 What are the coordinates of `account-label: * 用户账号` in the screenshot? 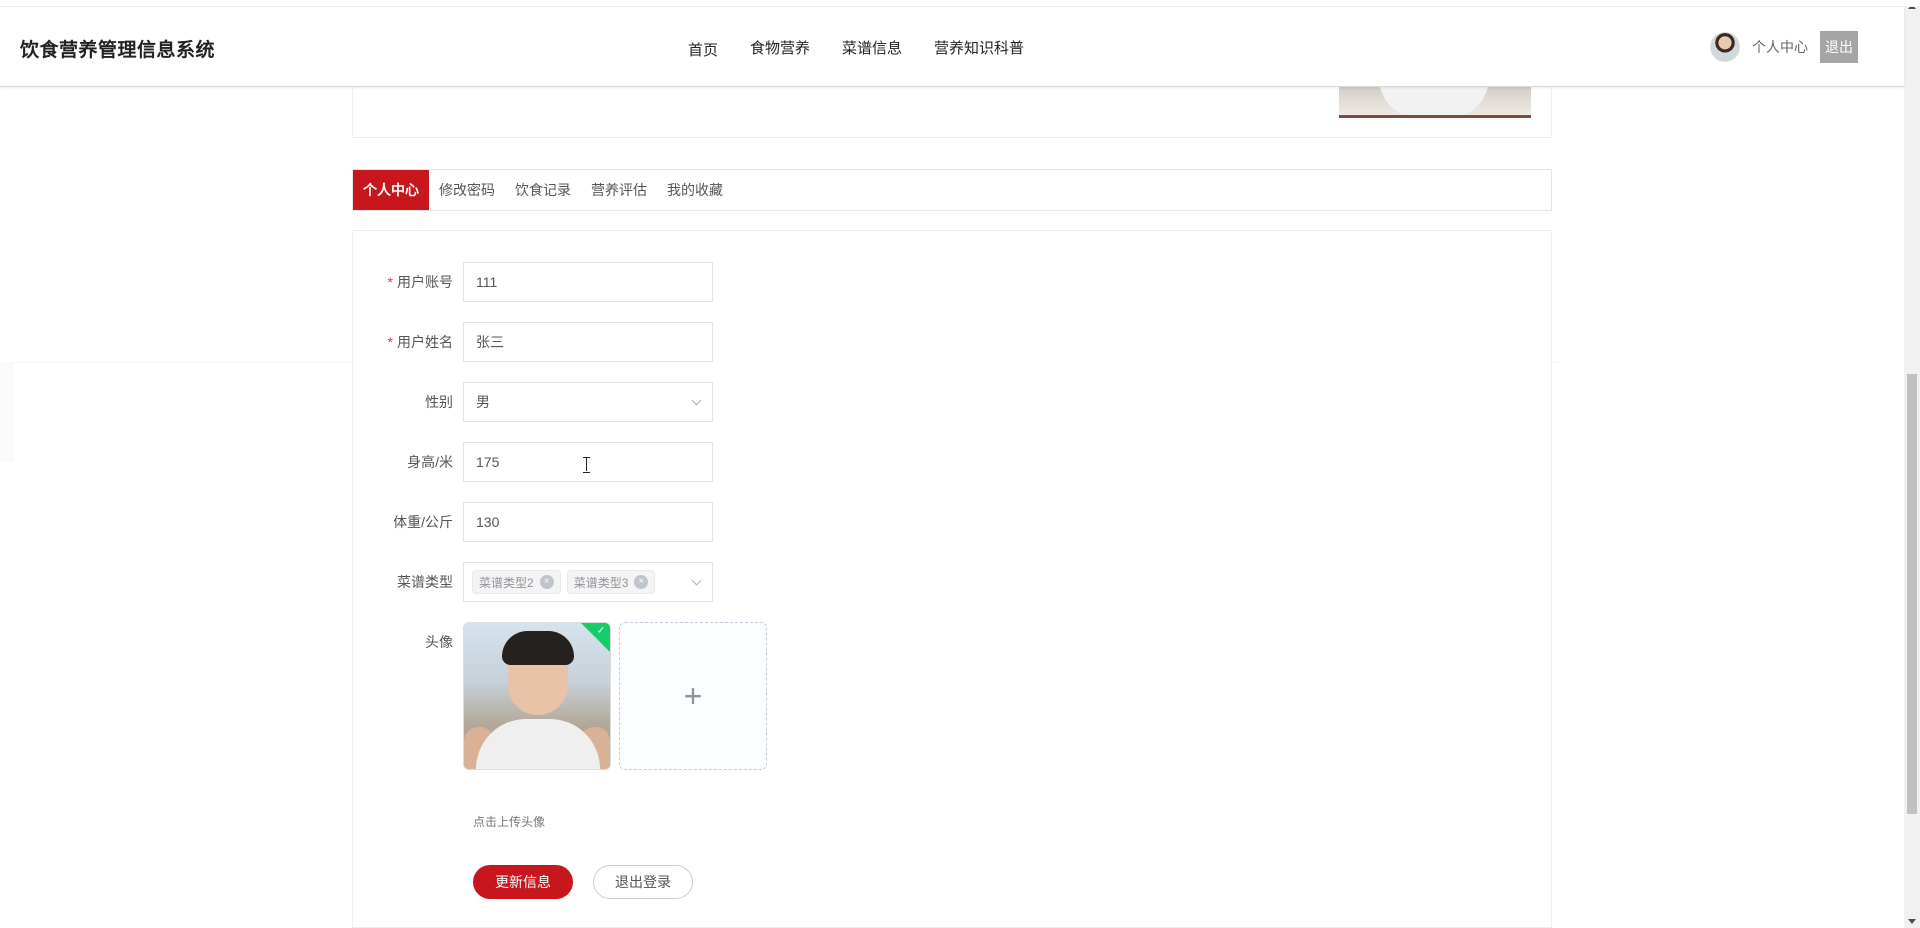 It's located at (420, 282).